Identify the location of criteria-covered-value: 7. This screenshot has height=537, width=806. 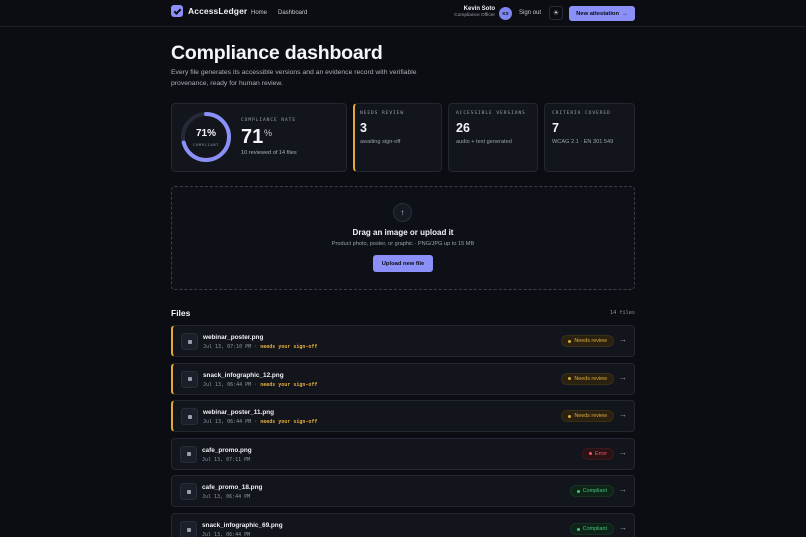
(555, 128).